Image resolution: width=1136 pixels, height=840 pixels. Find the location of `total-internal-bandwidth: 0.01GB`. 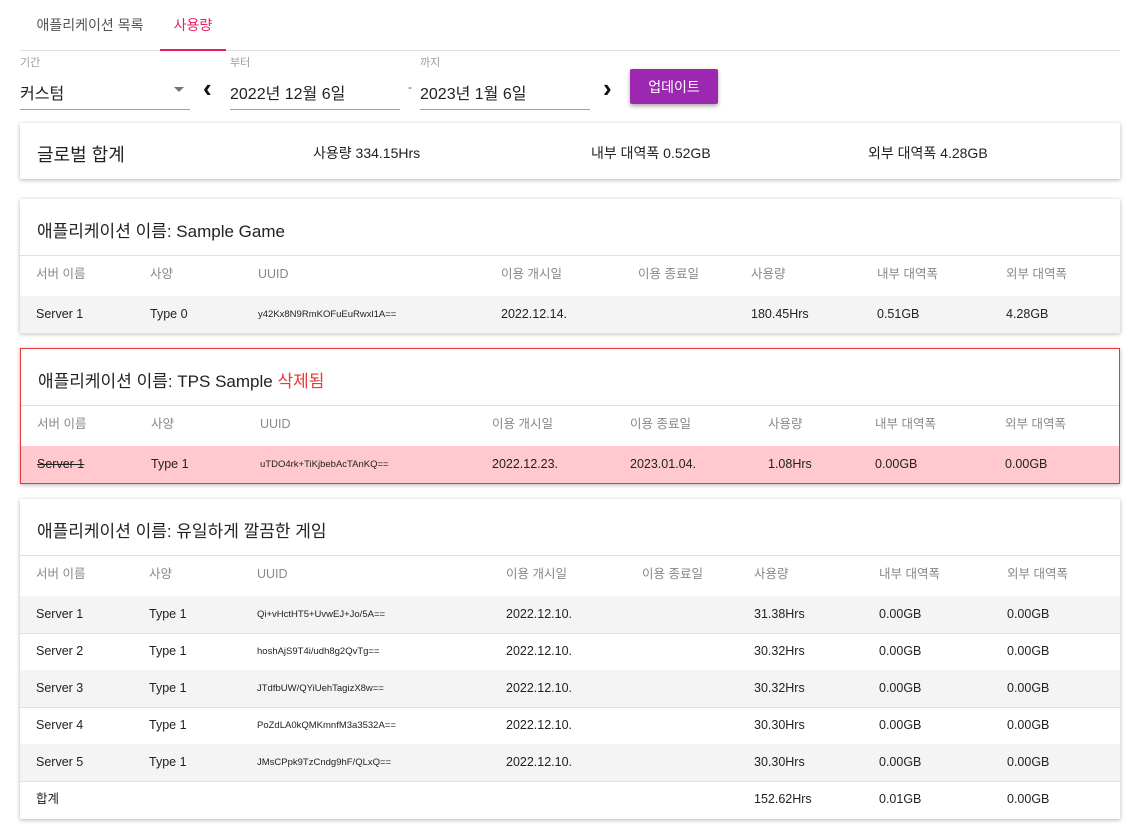

total-internal-bandwidth: 0.01GB is located at coordinates (900, 799).